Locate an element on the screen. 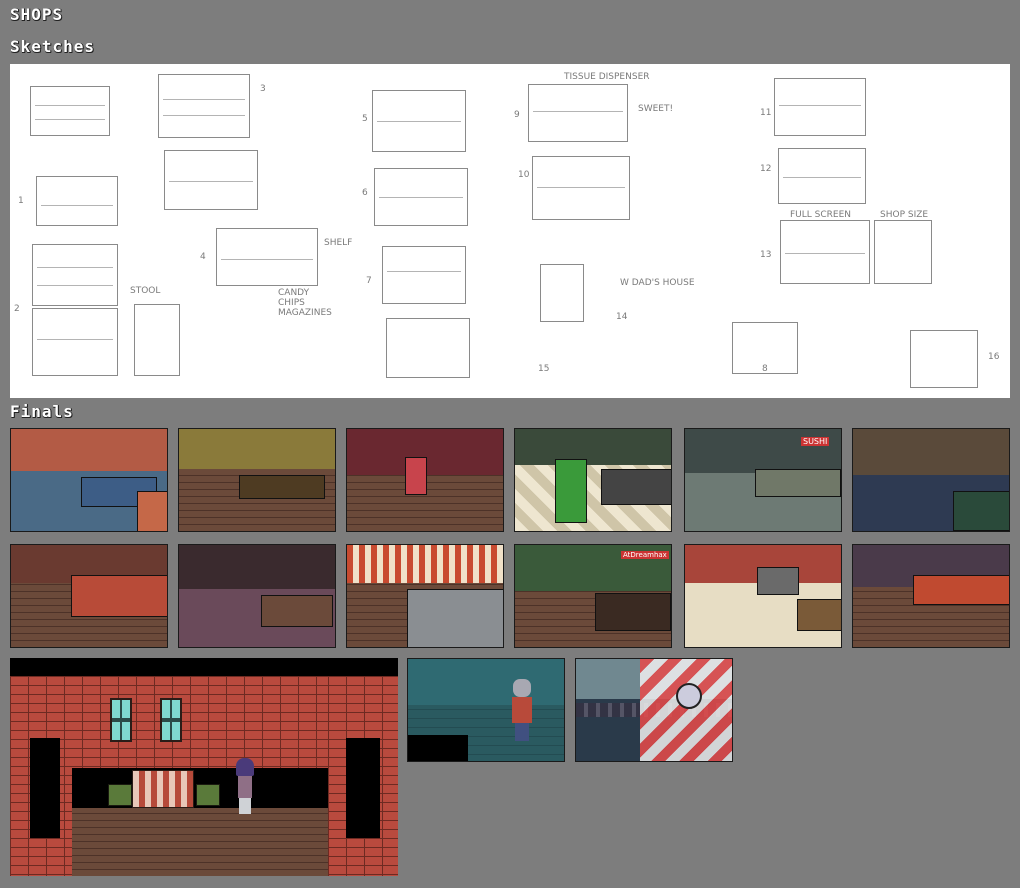 This screenshot has width=1020, height=888. sketch-note: 9 is located at coordinates (517, 115).